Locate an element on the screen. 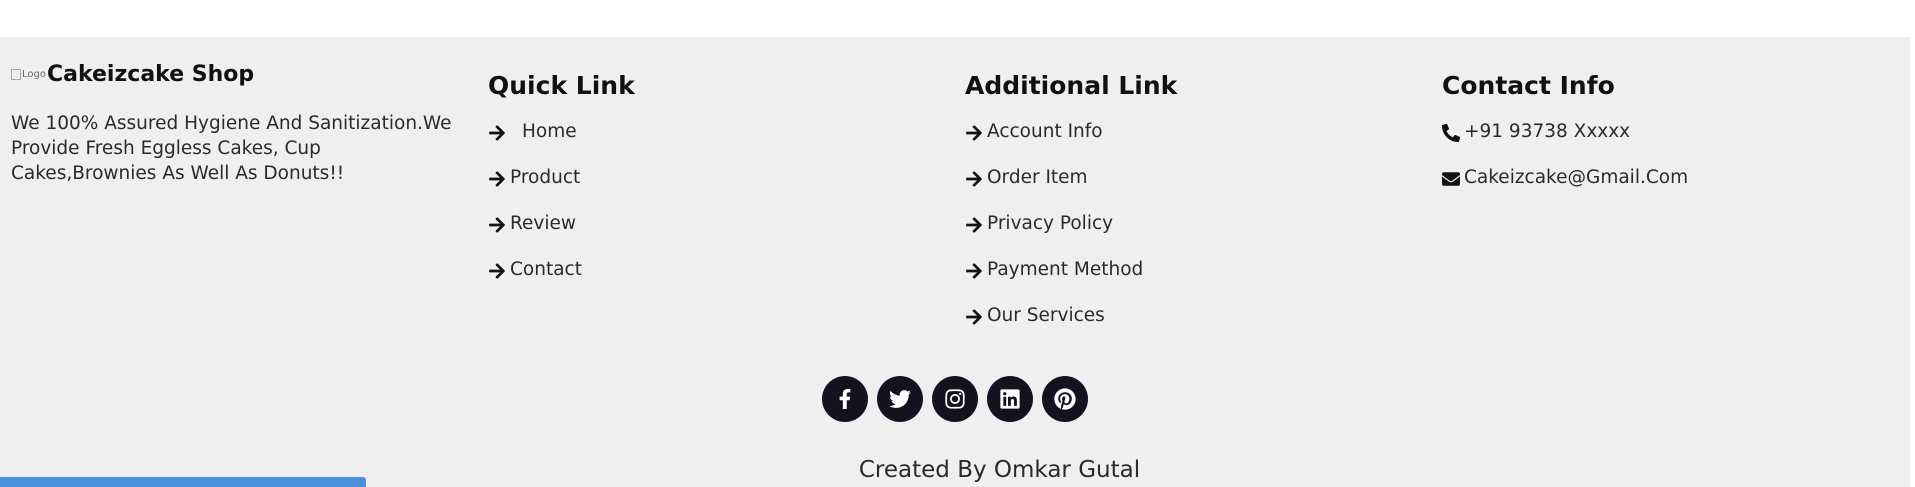  quick-link-contact: Contact is located at coordinates (535, 282).